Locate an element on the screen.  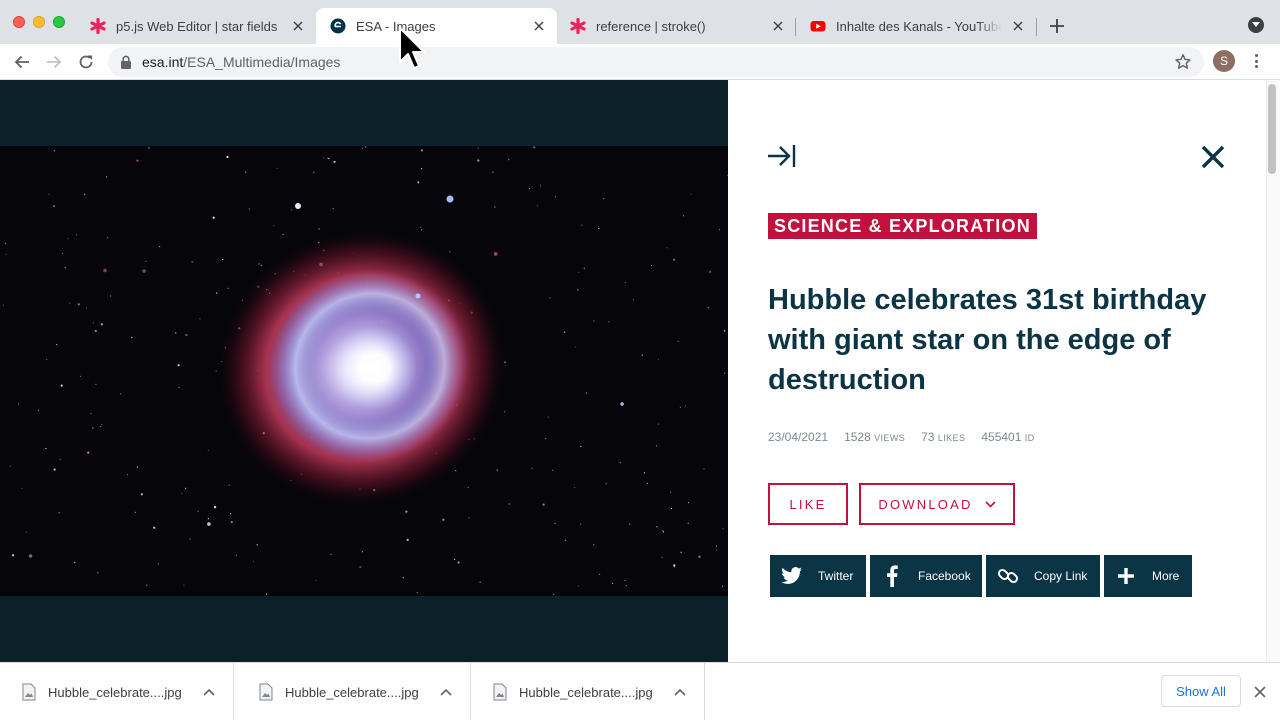
tab-esa-images: ESA - Images is located at coordinates (436, 26).